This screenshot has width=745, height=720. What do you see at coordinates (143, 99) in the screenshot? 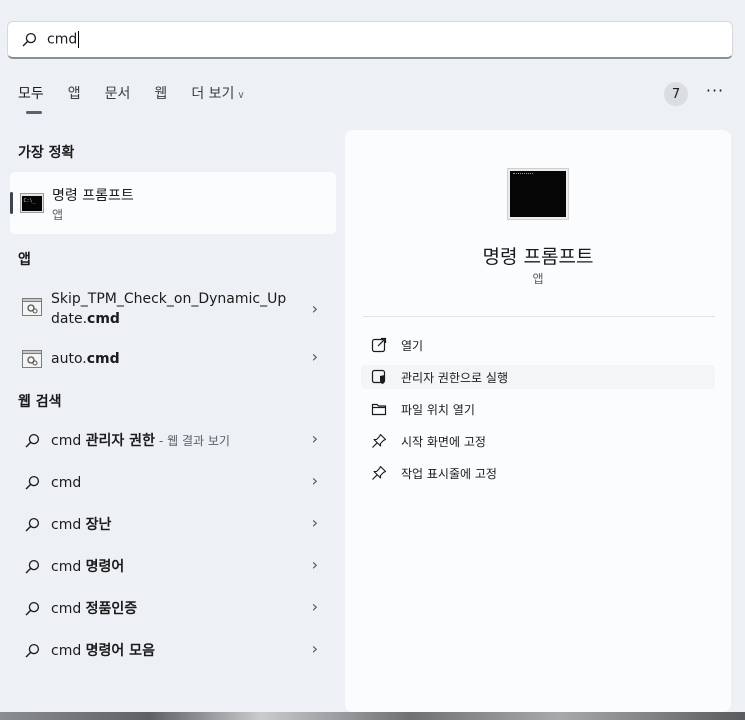
I see `filter-tabs: 모두 앱 문서 웹 더 보기 ∨` at bounding box center [143, 99].